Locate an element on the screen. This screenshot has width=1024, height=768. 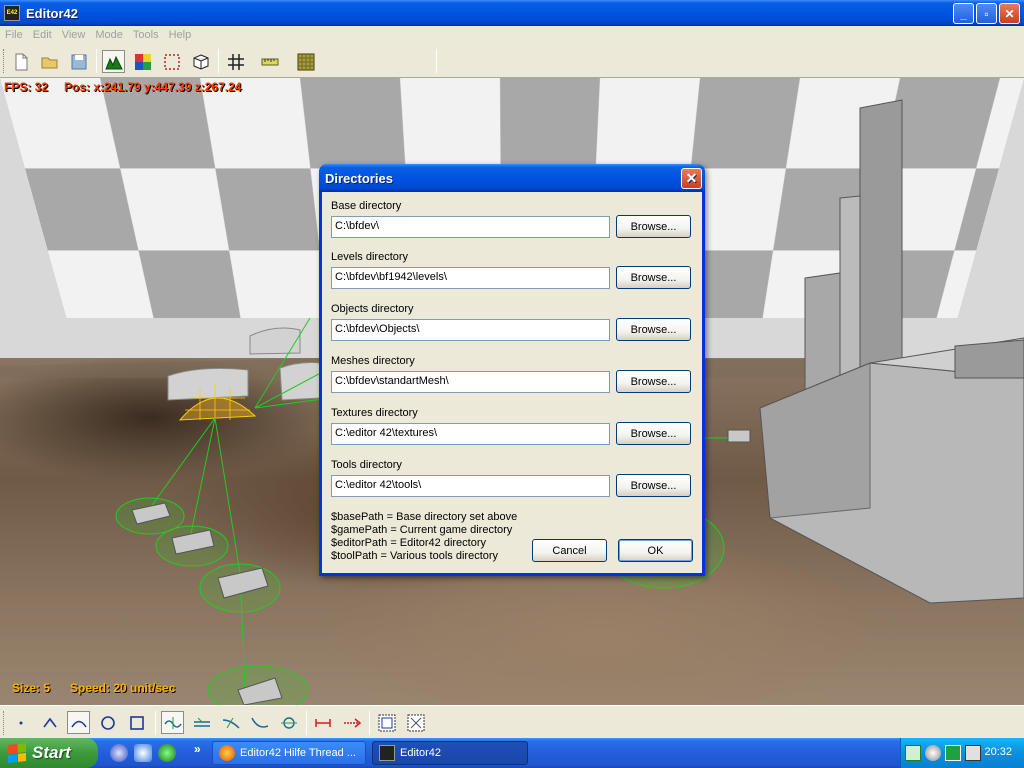
volume-icon is located at coordinates (933, 753).